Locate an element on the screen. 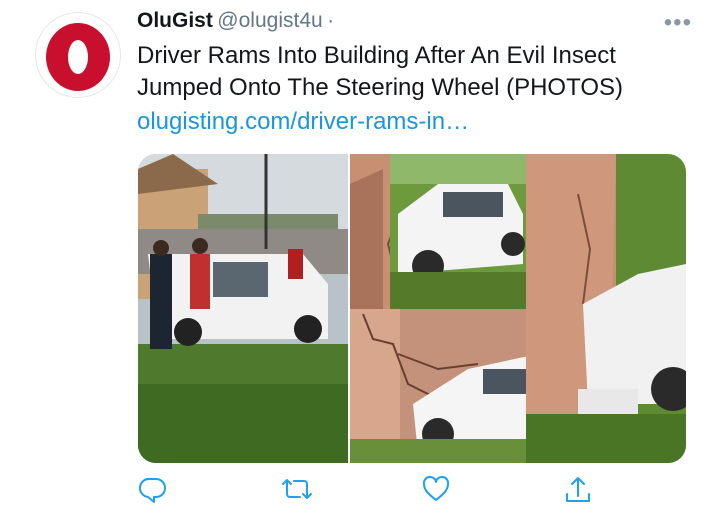 The image size is (720, 514). tweet-actions is located at coordinates (373, 492).